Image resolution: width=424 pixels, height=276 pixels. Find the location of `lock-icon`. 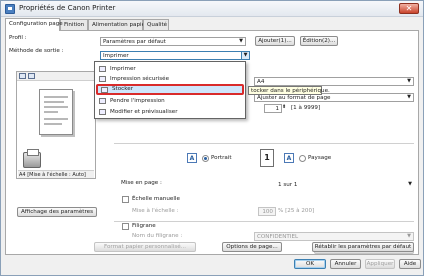

lock-icon is located at coordinates (102, 79).